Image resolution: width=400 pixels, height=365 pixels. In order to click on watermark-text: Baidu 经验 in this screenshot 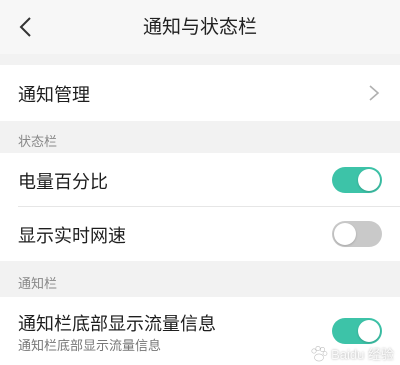, I will do `click(362, 354)`.